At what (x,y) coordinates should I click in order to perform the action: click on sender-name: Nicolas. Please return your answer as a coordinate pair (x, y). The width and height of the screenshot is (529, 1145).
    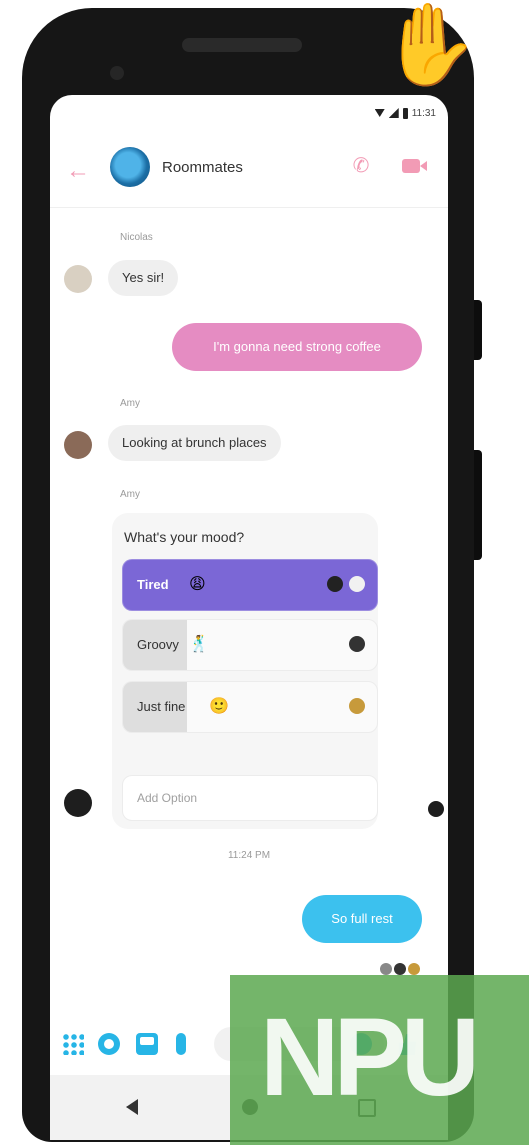
    Looking at the image, I should click on (136, 237).